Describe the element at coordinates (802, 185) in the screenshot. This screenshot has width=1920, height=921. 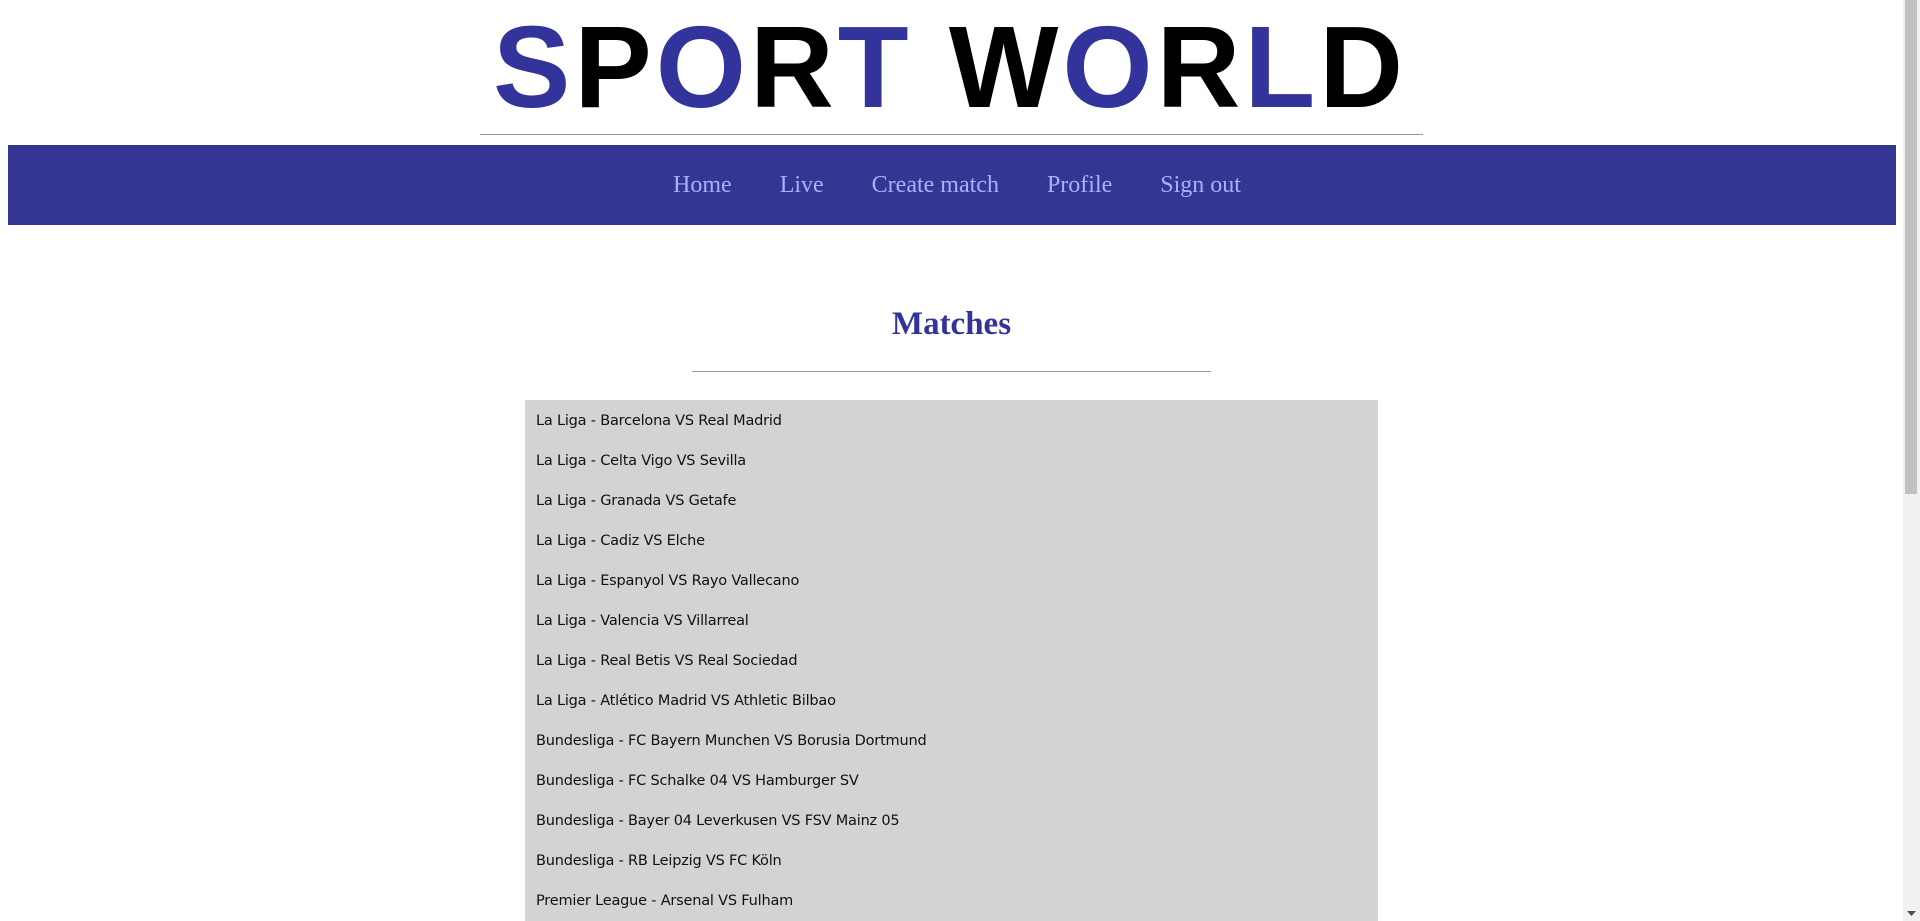
I see `nav-link-live: Live` at that location.